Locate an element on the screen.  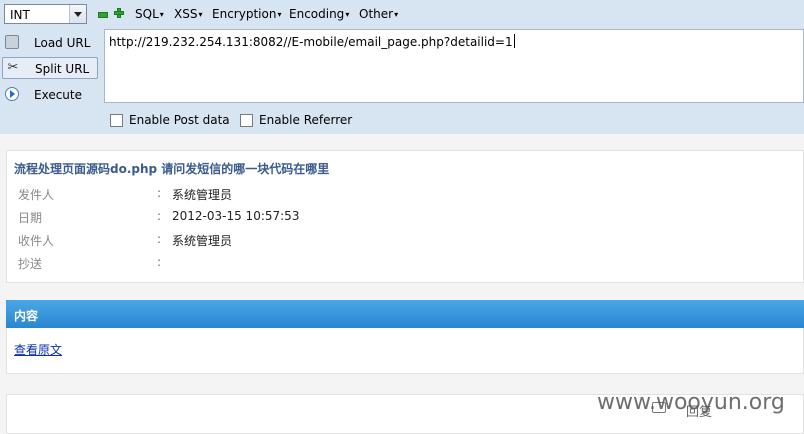
menu-encoding: Encoding▾ is located at coordinates (319, 14).